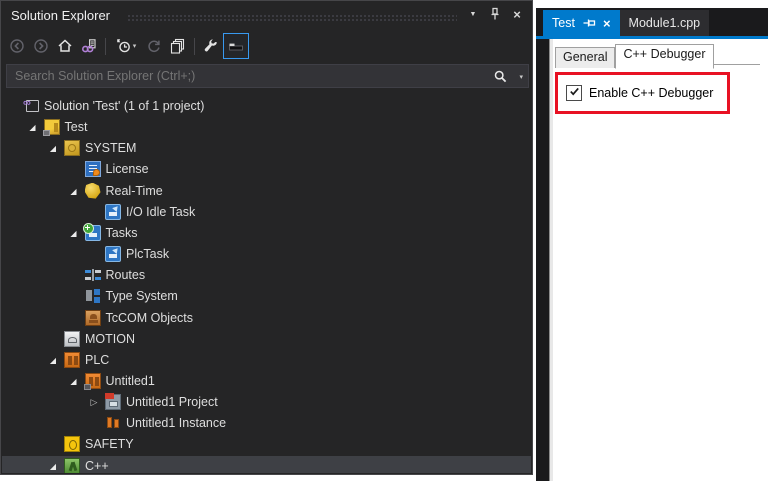 The height and width of the screenshot is (487, 768). I want to click on tree-item-label: Routes, so click(125, 275).